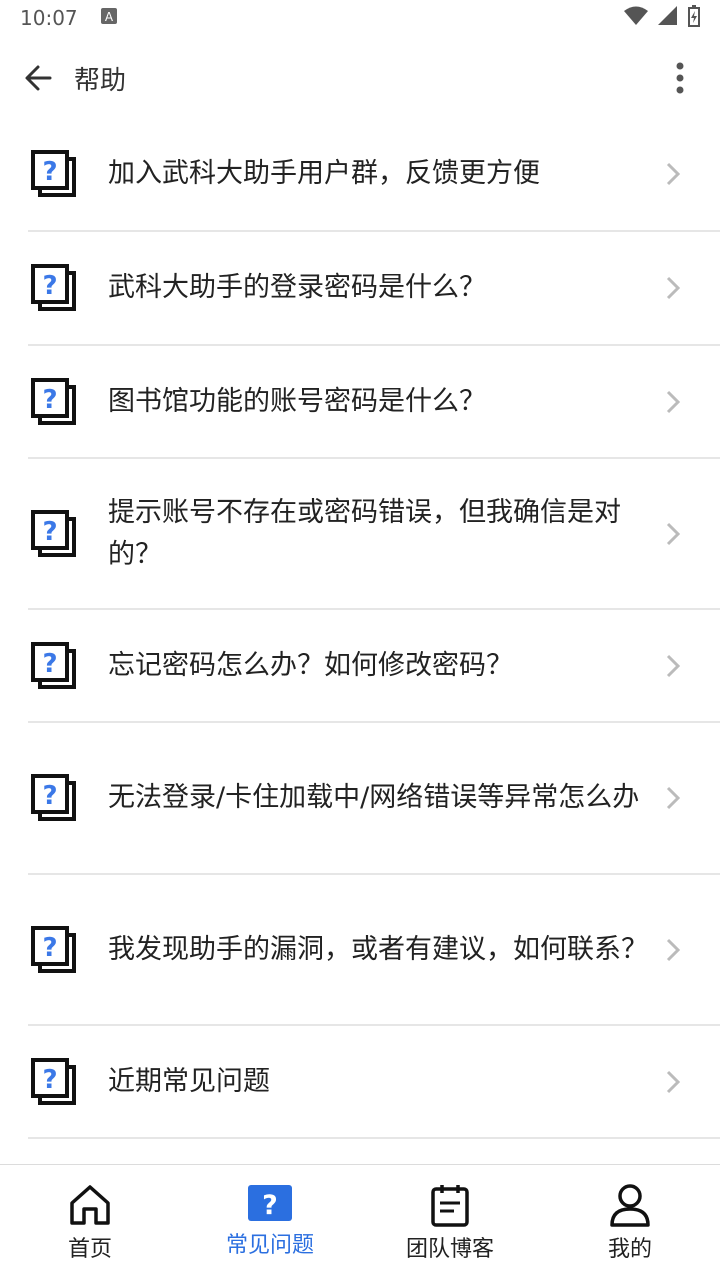 Image resolution: width=720 pixels, height=1281 pixels. I want to click on faq-item-label: 图书馆功能的账号密码是什么？, so click(297, 401).